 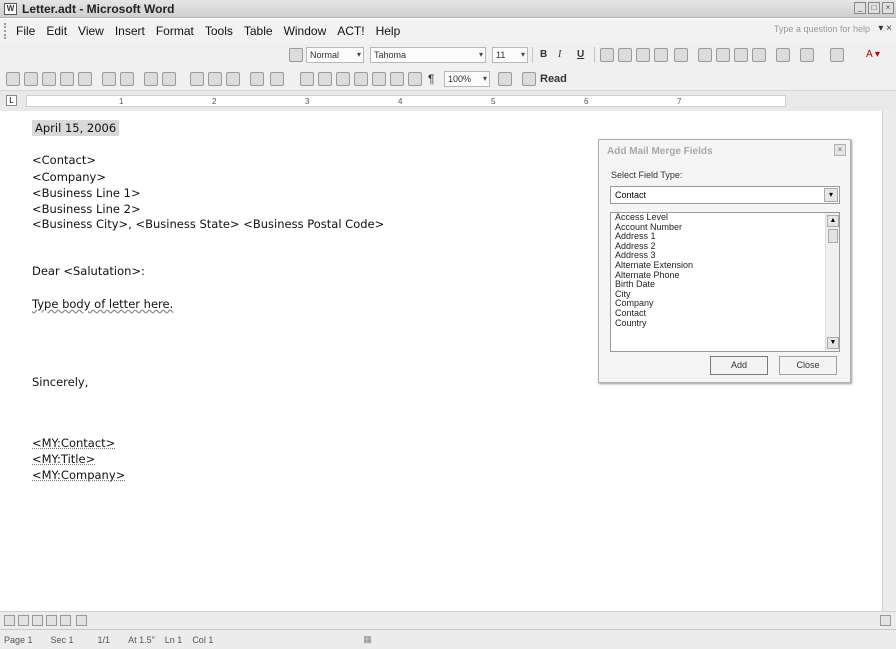 What do you see at coordinates (86, 193) in the screenshot?
I see `merge-field-business-line1: <Business Line 1>` at bounding box center [86, 193].